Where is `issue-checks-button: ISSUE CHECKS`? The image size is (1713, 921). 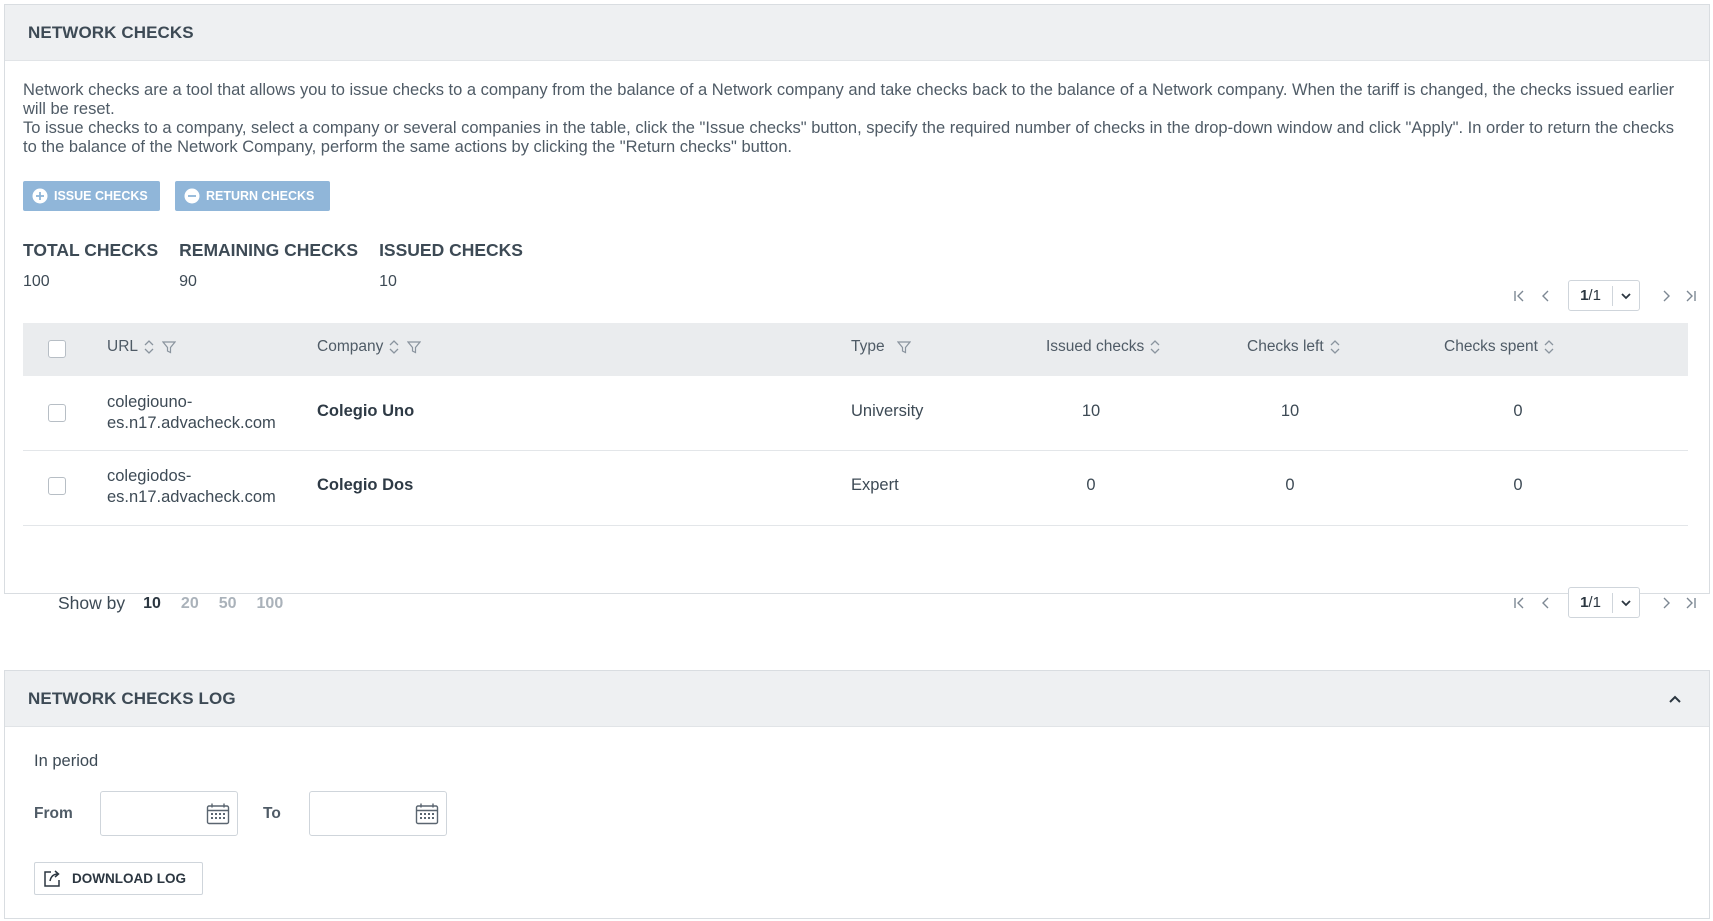 issue-checks-button: ISSUE CHECKS is located at coordinates (91, 196).